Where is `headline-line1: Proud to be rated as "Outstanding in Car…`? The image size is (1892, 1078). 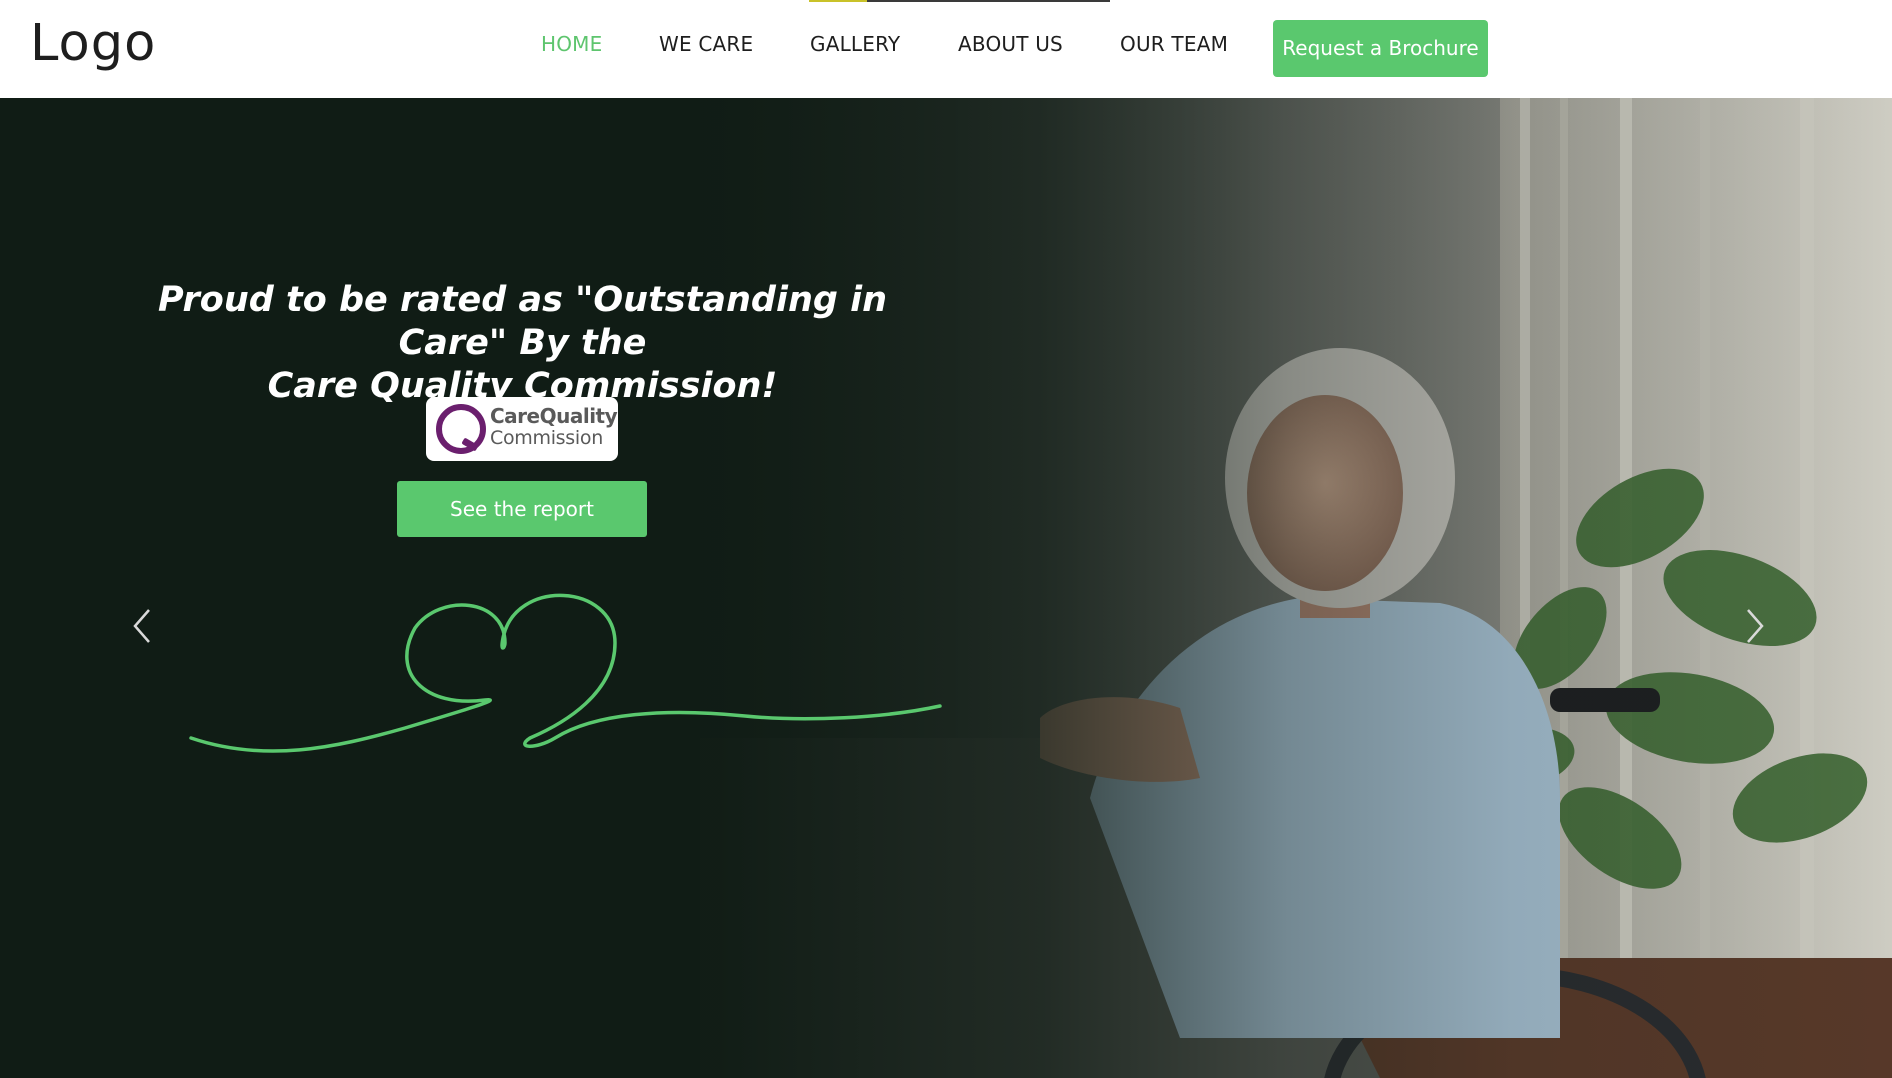
headline-line1: Proud to be rated as "Outstanding in Car… is located at coordinates (522, 321).